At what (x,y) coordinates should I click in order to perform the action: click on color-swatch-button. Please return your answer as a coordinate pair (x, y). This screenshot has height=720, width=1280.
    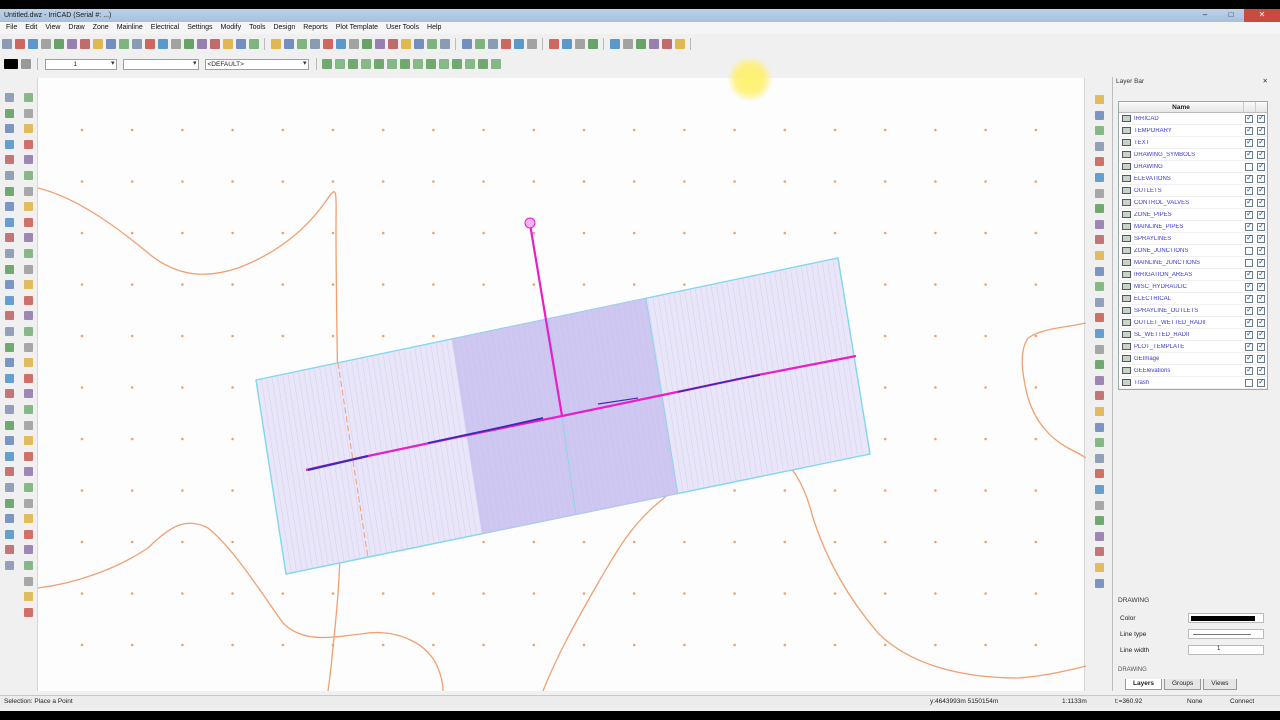
    Looking at the image, I should click on (11, 64).